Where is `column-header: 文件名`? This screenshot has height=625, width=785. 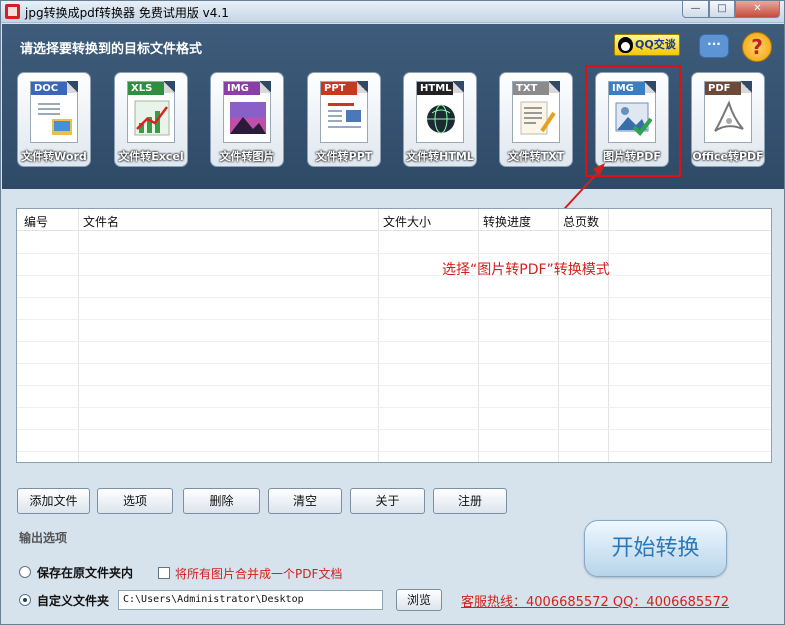 column-header: 文件名 is located at coordinates (101, 221).